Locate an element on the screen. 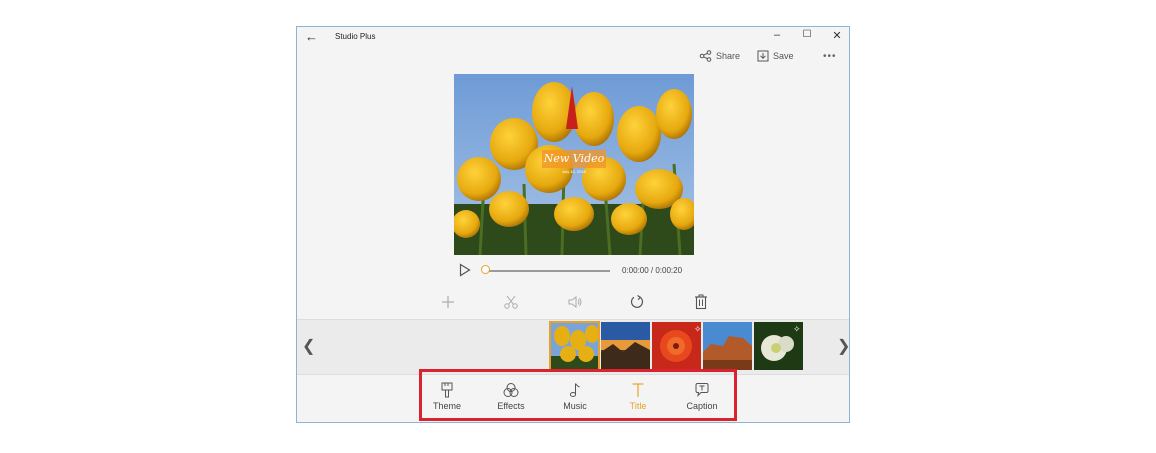  save-button: Save is located at coordinates (775, 56).